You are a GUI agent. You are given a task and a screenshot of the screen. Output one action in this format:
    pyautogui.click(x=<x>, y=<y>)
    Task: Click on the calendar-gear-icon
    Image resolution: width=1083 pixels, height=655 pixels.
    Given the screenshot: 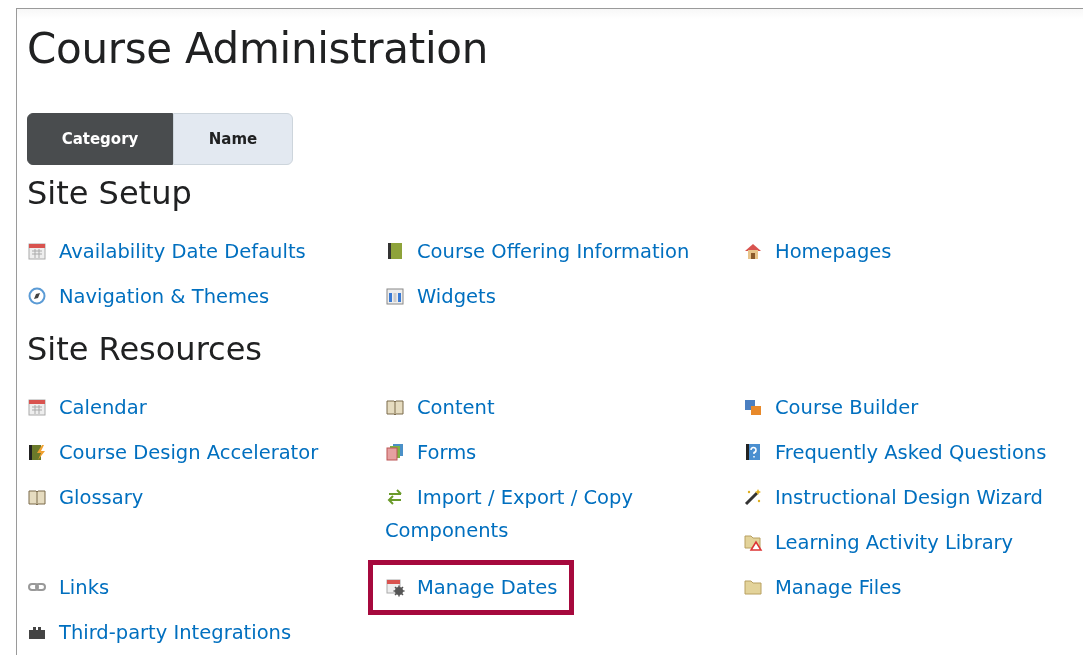 What is the action you would take?
    pyautogui.click(x=395, y=587)
    